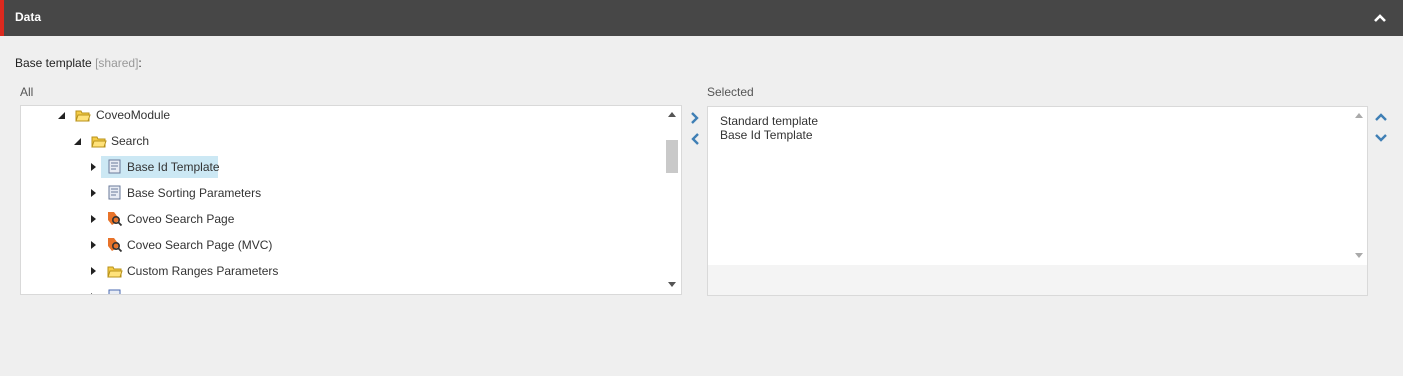 The image size is (1403, 376). I want to click on tree-scrollbar, so click(672, 199).